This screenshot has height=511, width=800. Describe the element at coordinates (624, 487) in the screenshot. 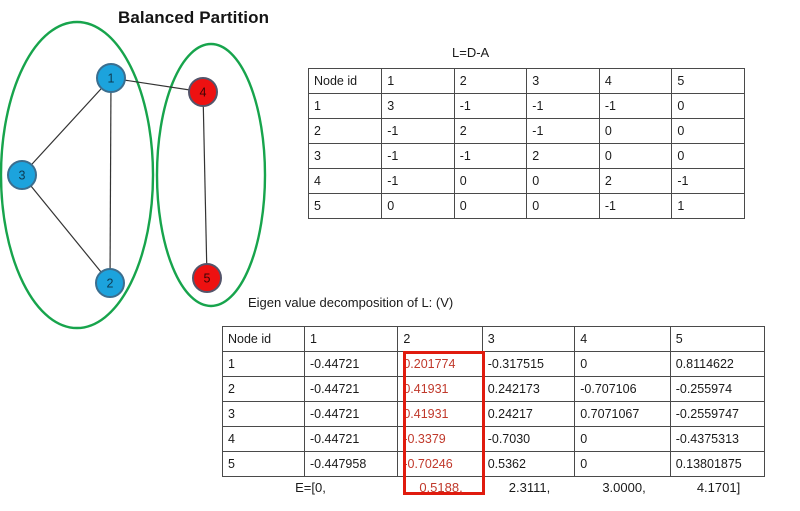

I see `eigenvalue-cell-3: 3.0000,` at that location.